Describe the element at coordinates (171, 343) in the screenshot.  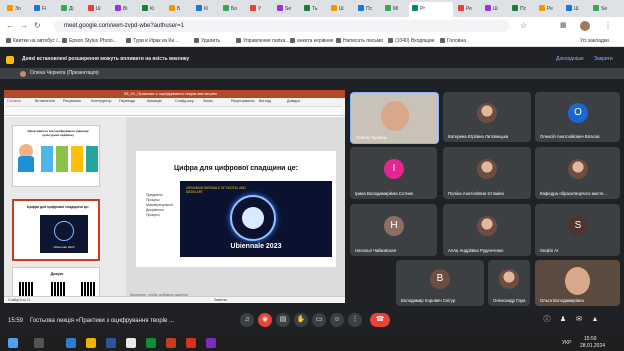
I see `powerpoint-icon` at that location.